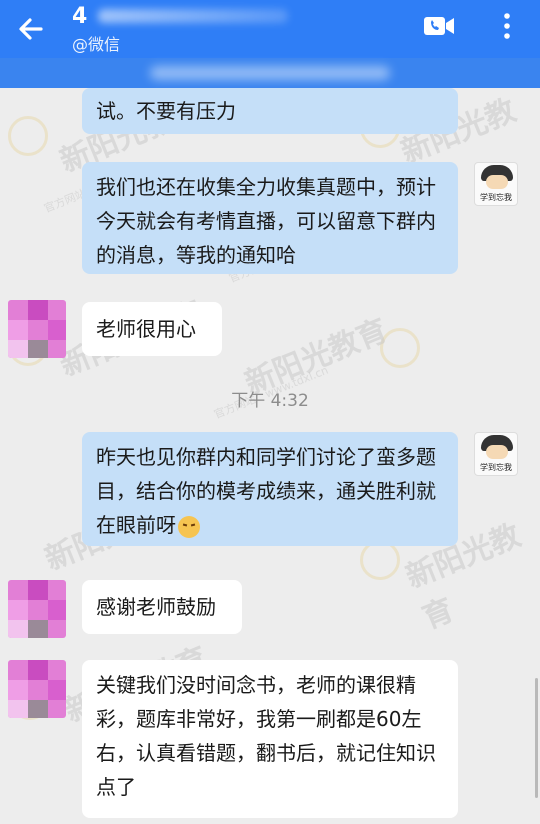 The height and width of the screenshot is (824, 540). I want to click on chat-subtitle: @微信, so click(96, 44).